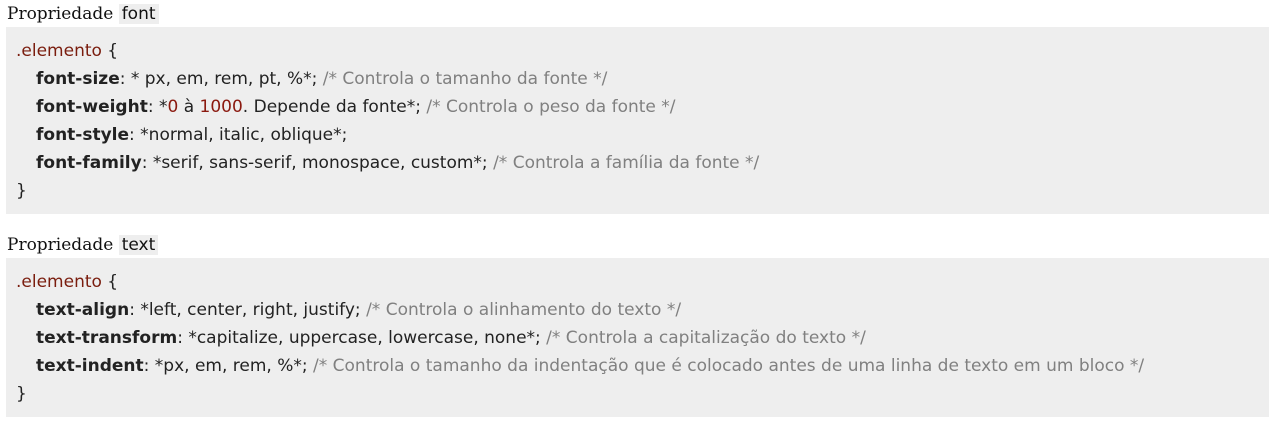 The height and width of the screenshot is (423, 1279). I want to click on heading-code-text: text, so click(138, 245).